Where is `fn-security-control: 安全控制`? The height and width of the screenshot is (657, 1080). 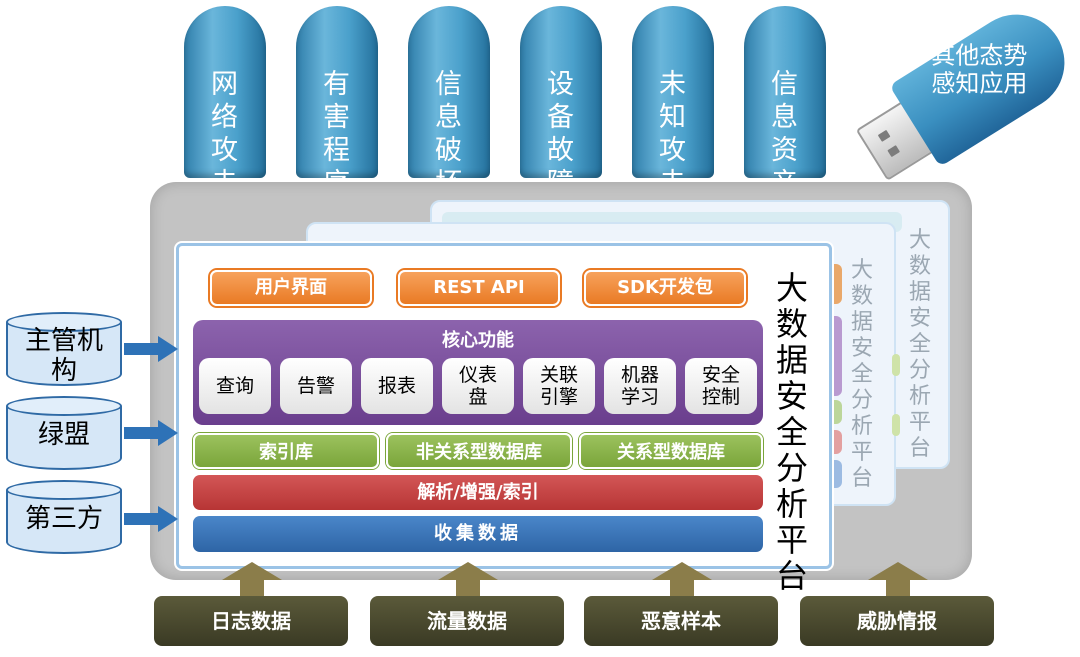 fn-security-control: 安全控制 is located at coordinates (721, 386).